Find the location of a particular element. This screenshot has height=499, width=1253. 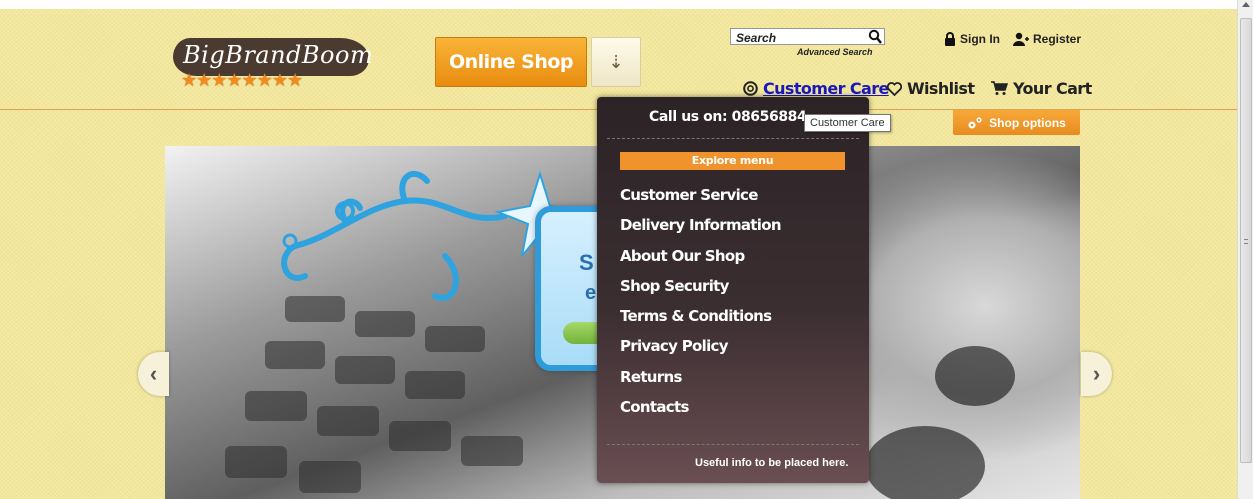

banner-card-text: S is located at coordinates (586, 262).